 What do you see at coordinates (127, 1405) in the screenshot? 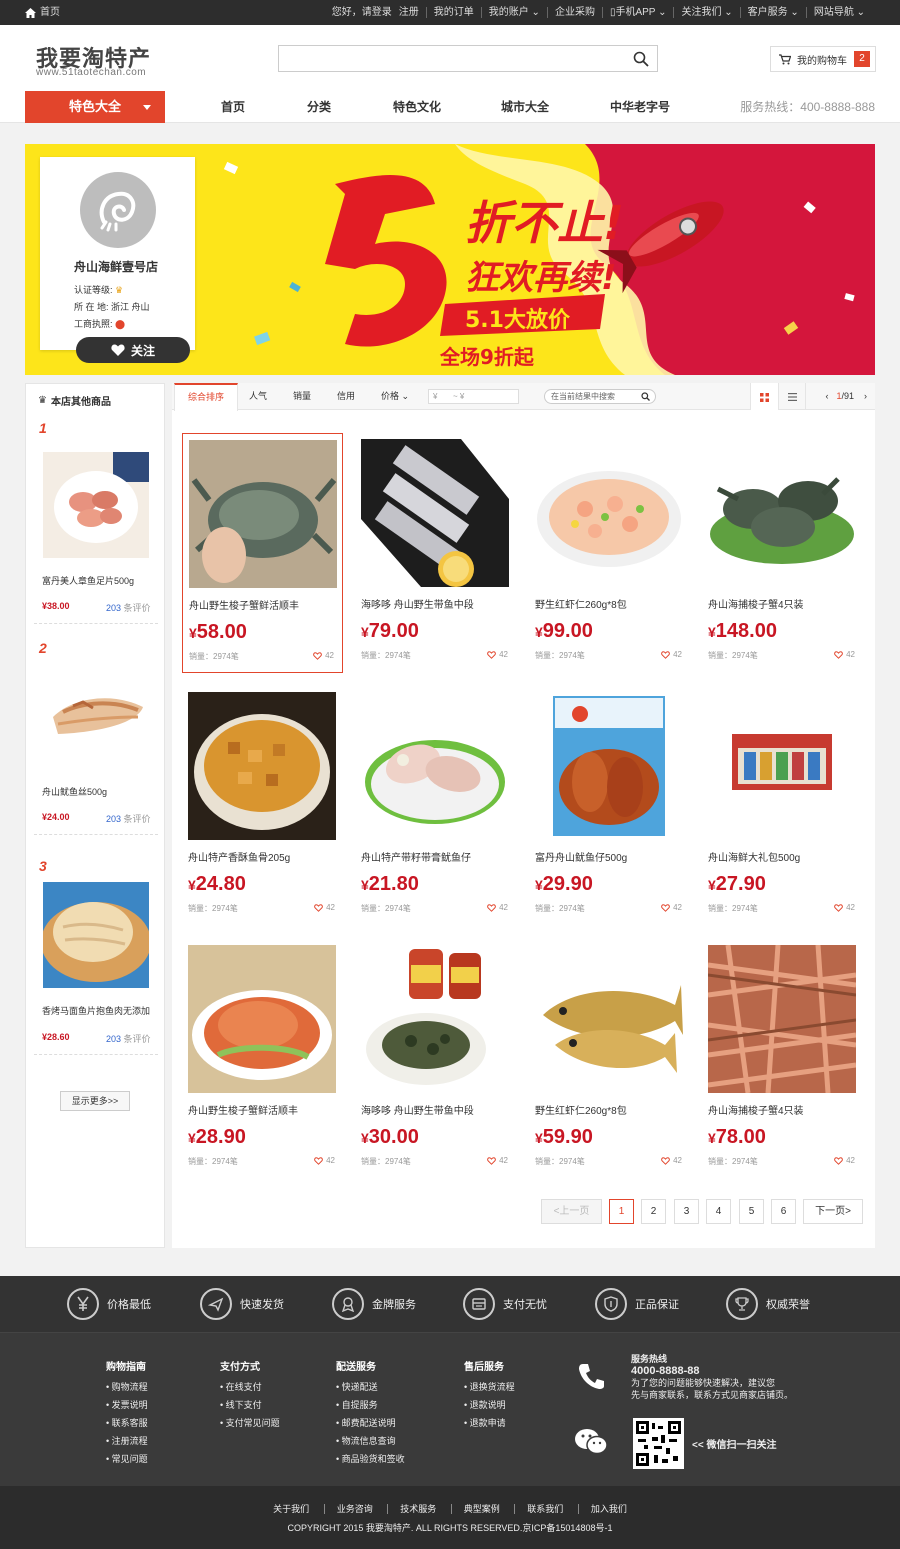
I see `footer-link: • 发票说明` at bounding box center [127, 1405].